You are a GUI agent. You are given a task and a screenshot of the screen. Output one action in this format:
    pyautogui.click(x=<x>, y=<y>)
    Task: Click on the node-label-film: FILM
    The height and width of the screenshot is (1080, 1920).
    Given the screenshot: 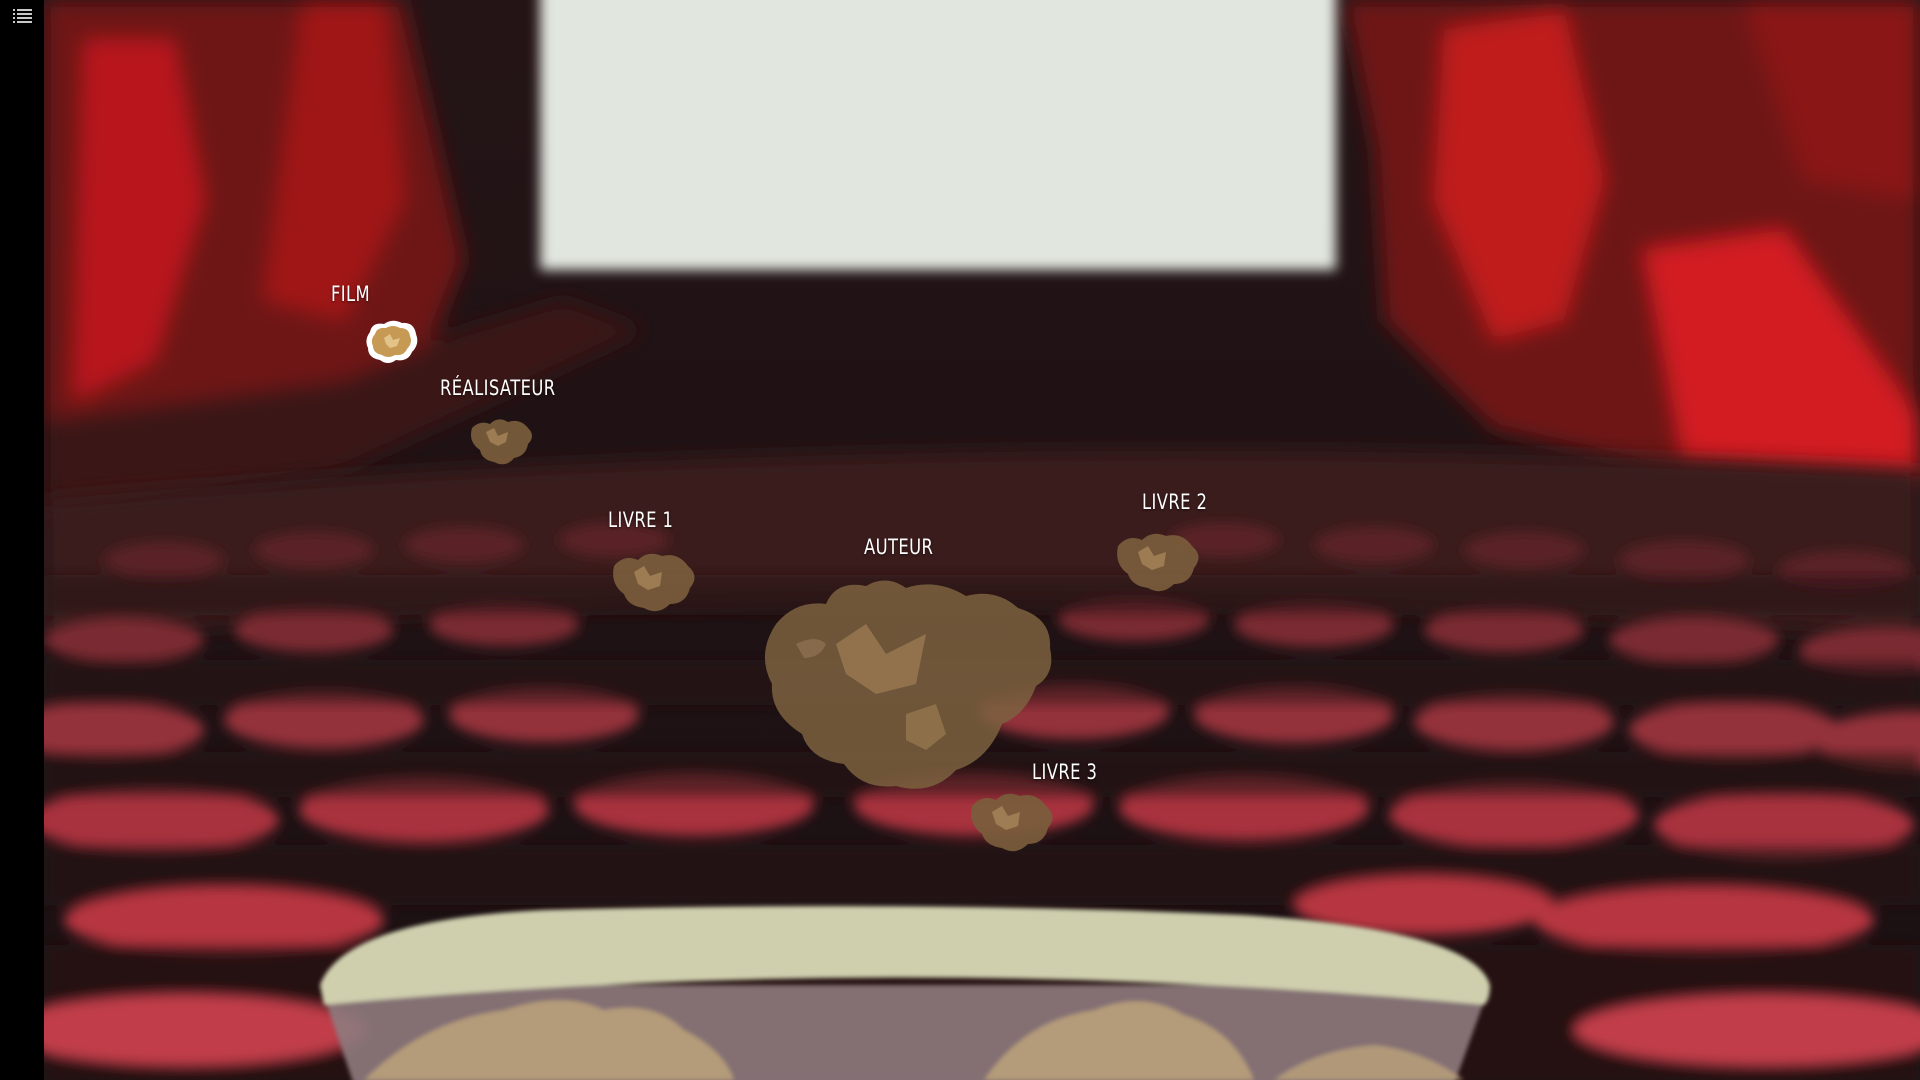 What is the action you would take?
    pyautogui.click(x=351, y=294)
    